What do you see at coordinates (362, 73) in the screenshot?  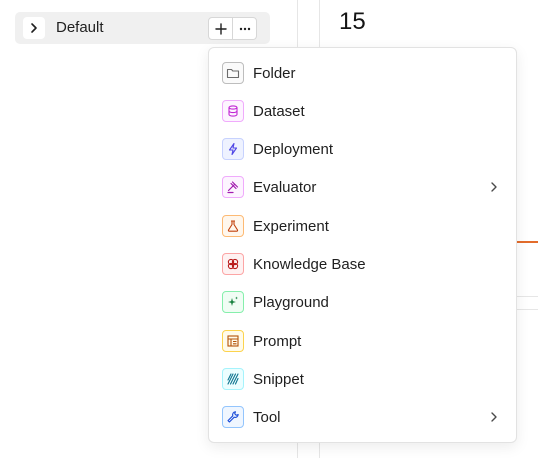 I see `menu-item-folder: Folder` at bounding box center [362, 73].